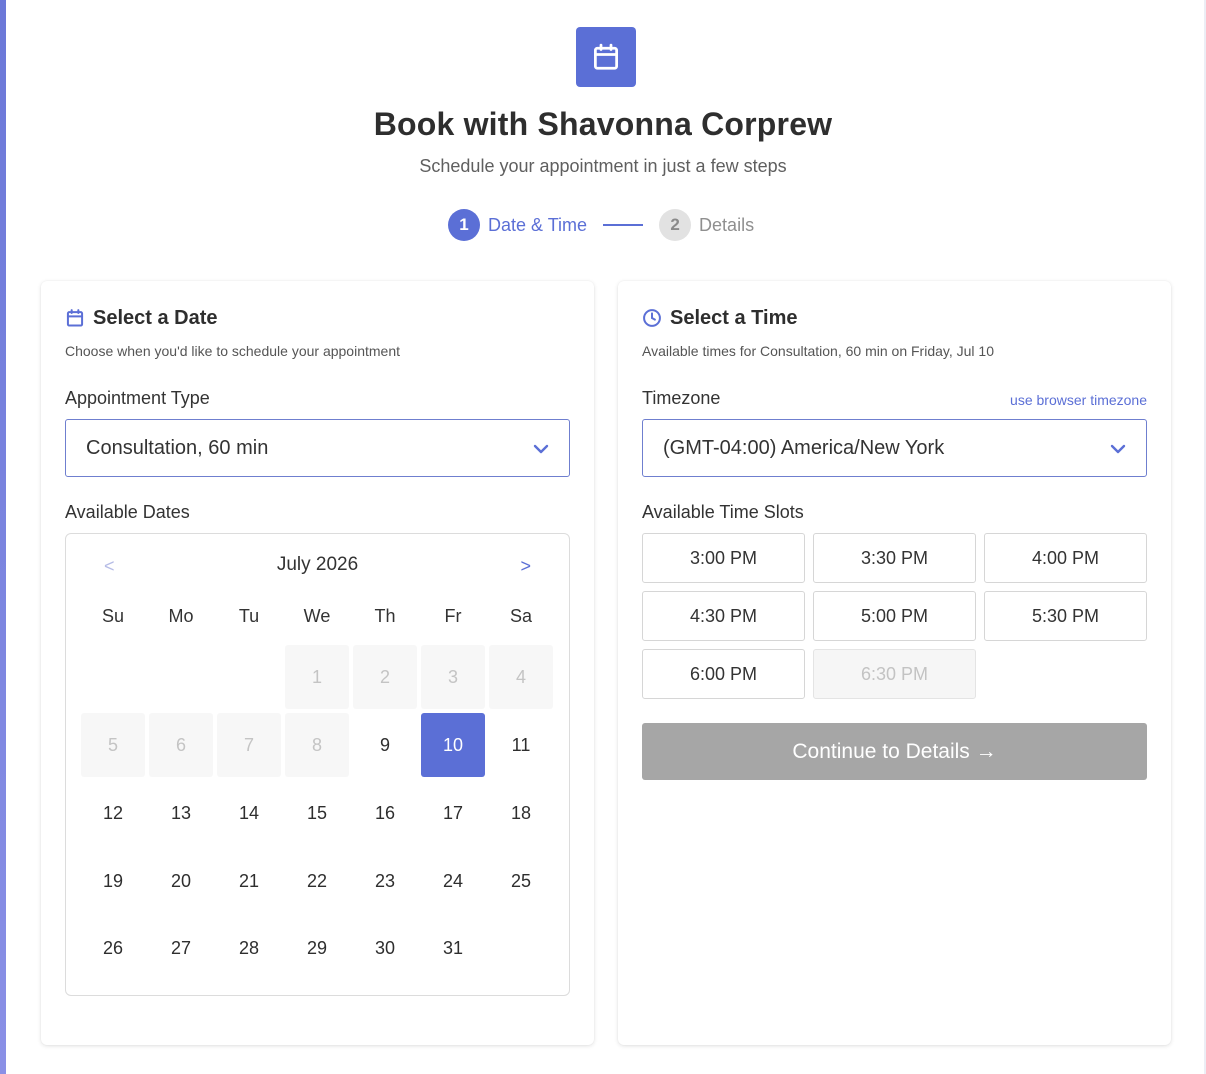 The image size is (1206, 1074). What do you see at coordinates (249, 813) in the screenshot?
I see `calendar-day: 14` at bounding box center [249, 813].